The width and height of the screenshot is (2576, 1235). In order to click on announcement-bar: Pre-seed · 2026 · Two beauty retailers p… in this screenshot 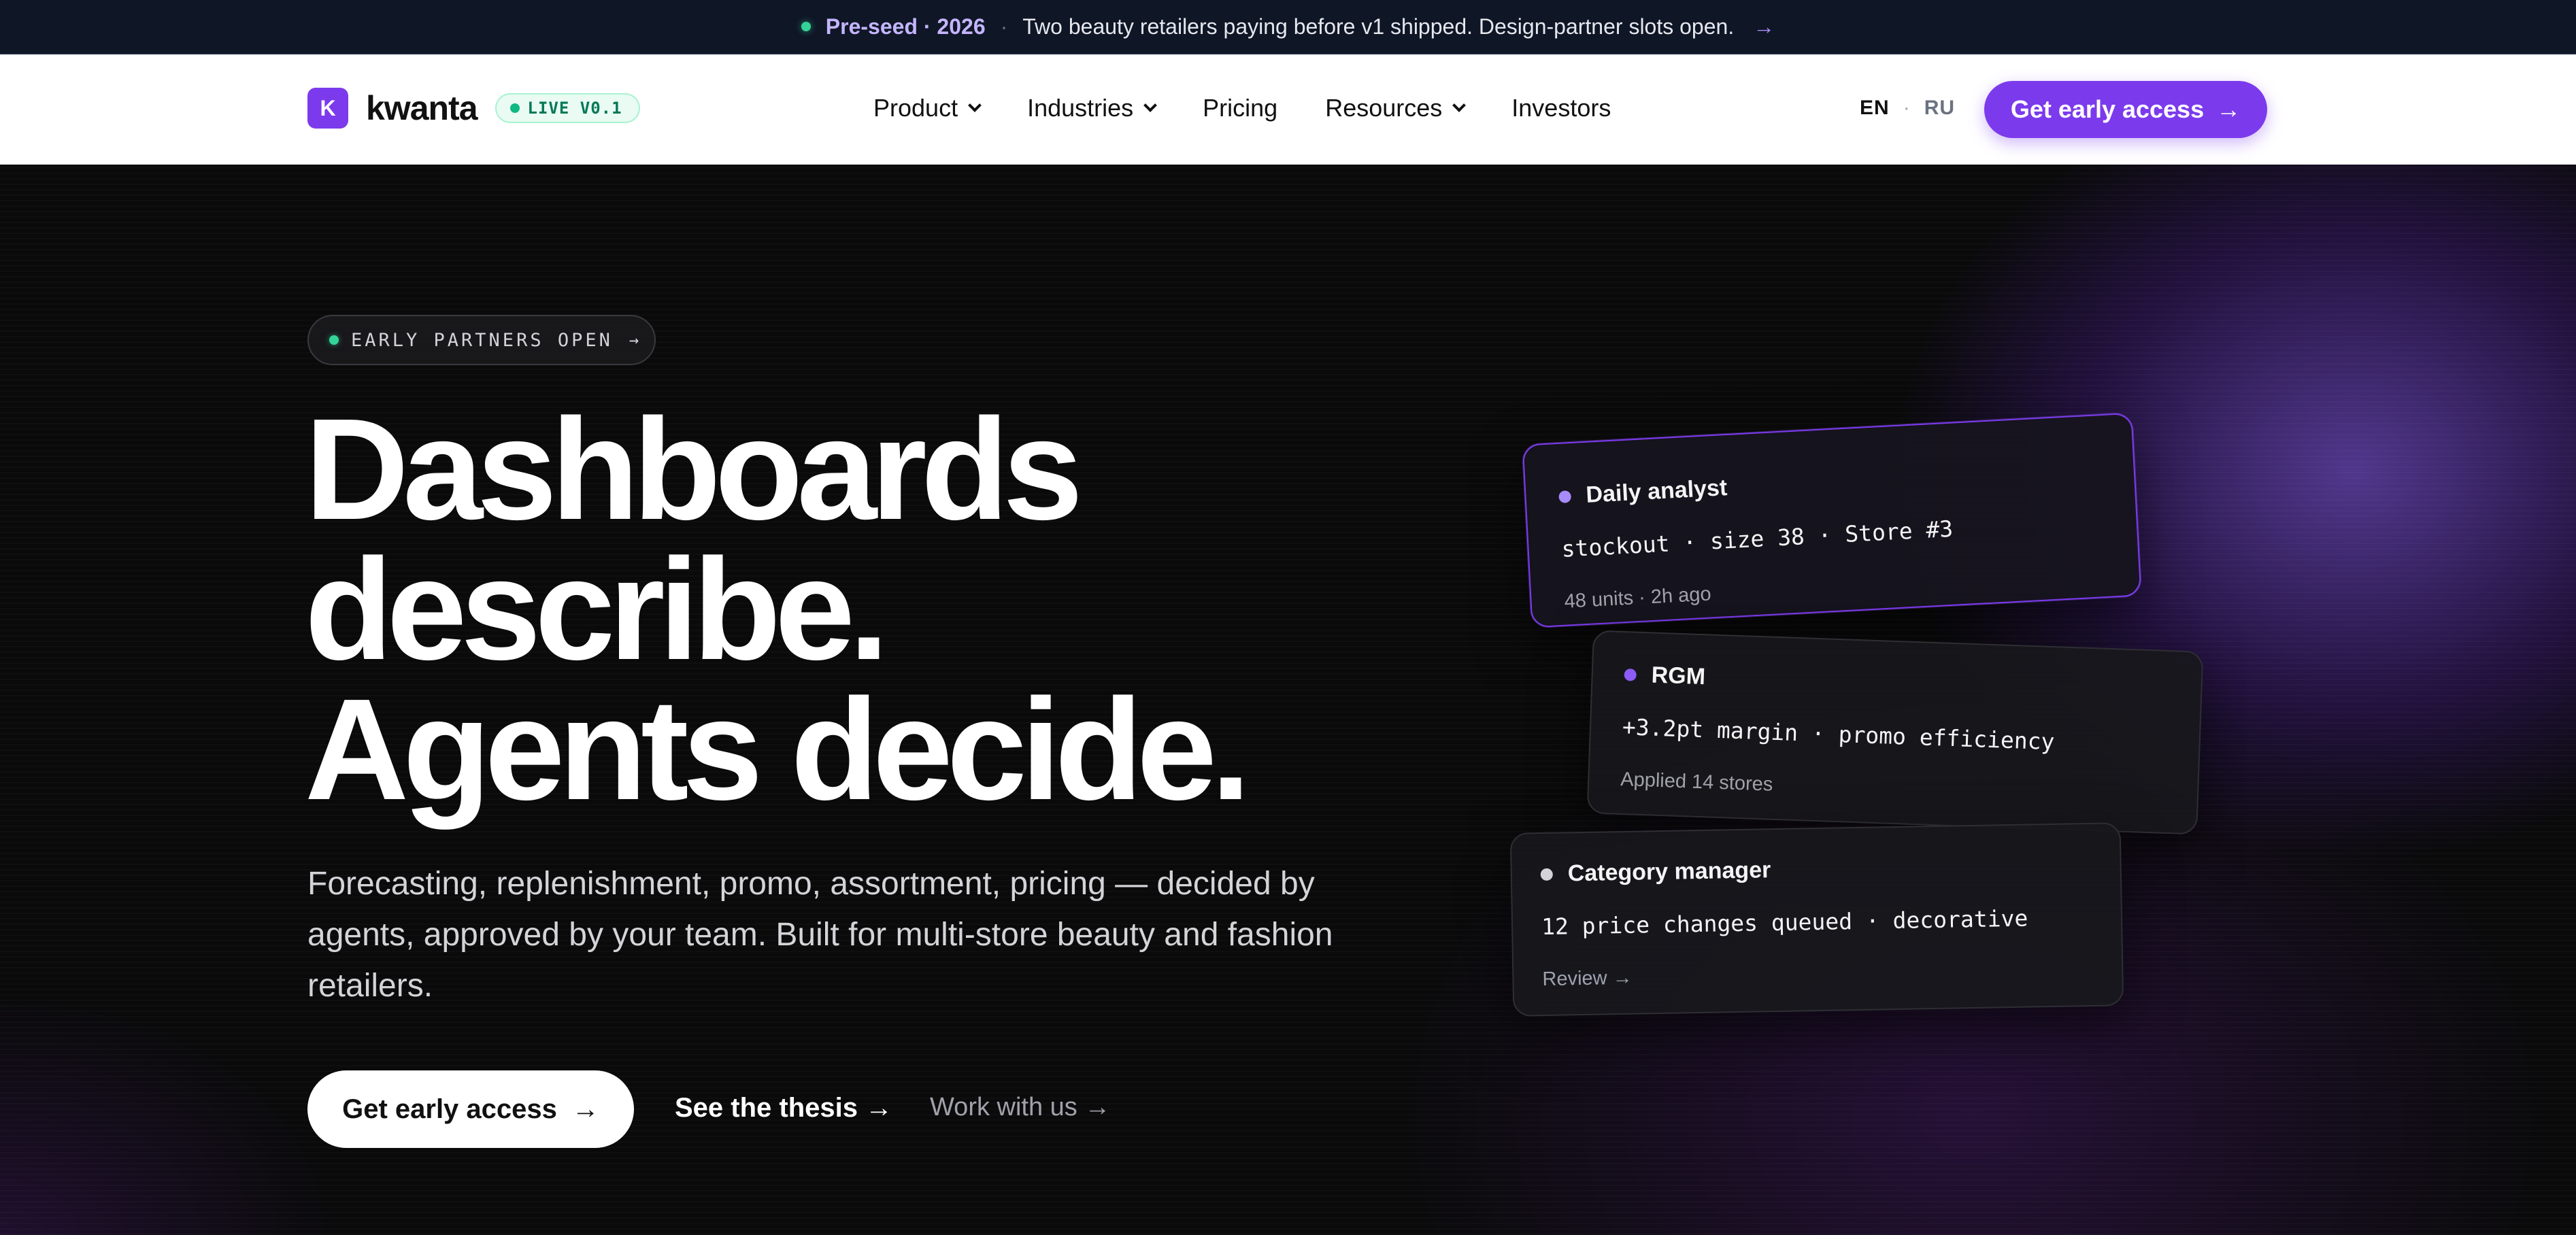, I will do `click(1288, 27)`.